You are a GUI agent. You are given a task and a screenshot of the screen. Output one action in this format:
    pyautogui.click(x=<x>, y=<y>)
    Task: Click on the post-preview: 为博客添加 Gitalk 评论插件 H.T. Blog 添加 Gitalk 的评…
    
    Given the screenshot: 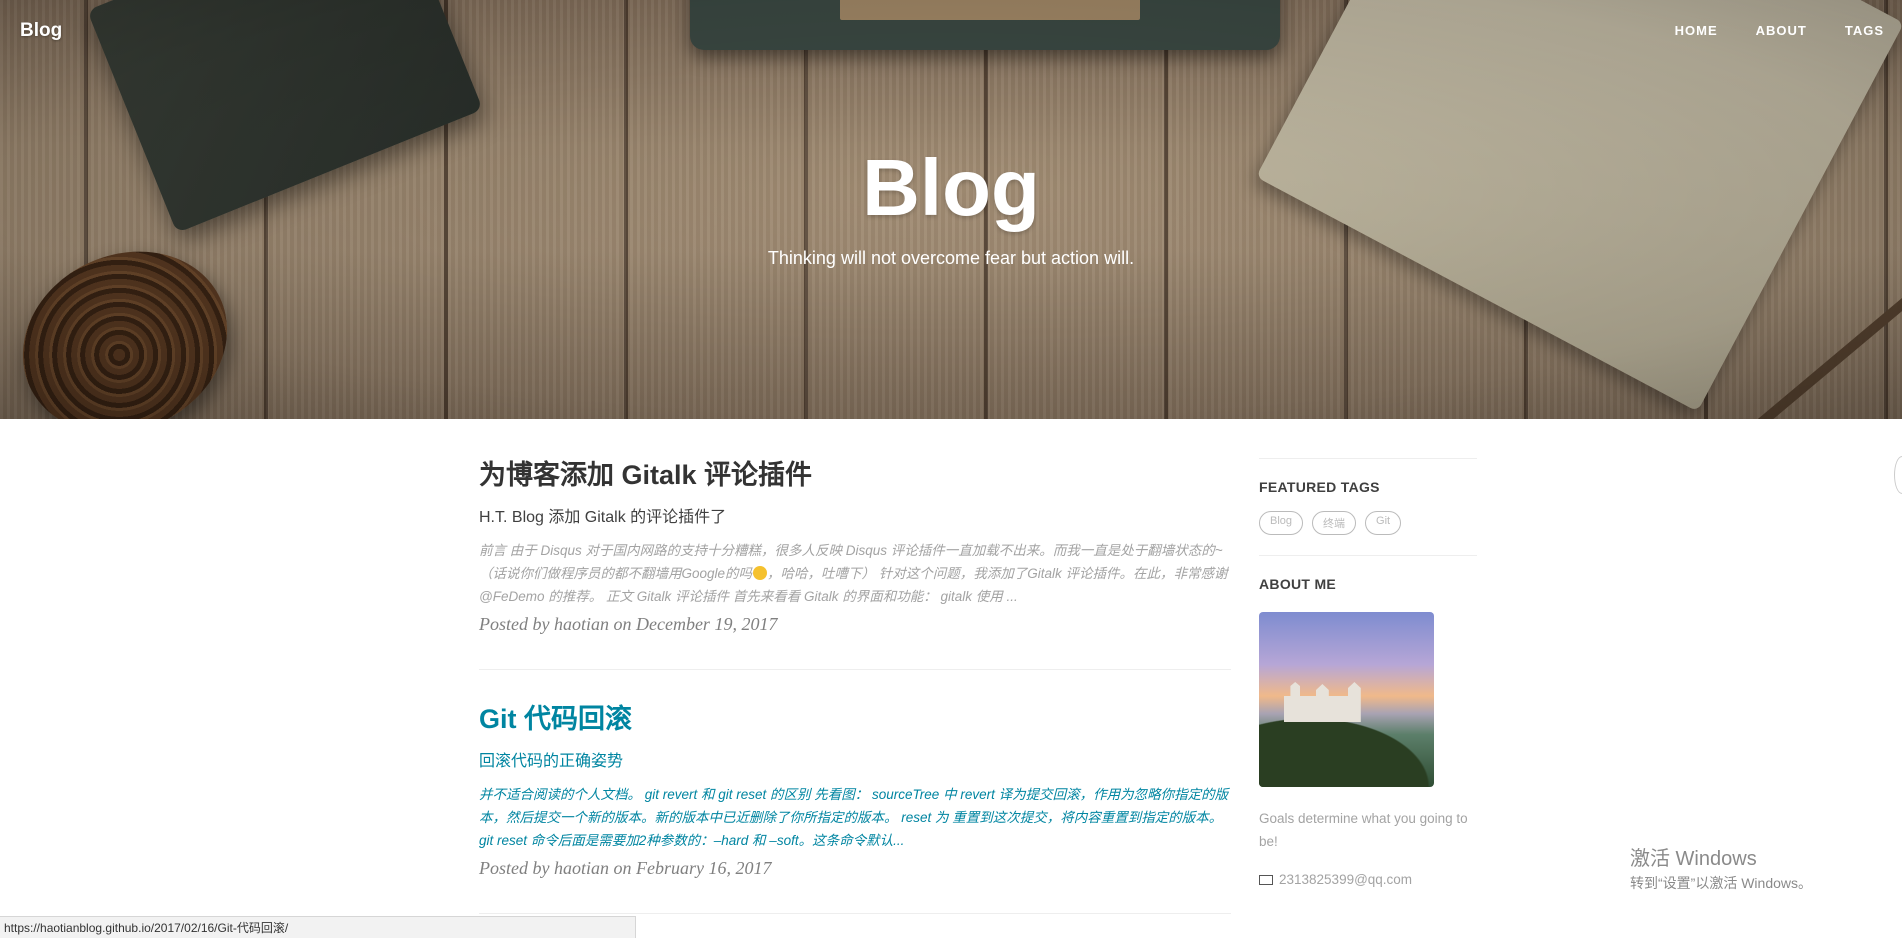 What is the action you would take?
    pyautogui.click(x=855, y=546)
    